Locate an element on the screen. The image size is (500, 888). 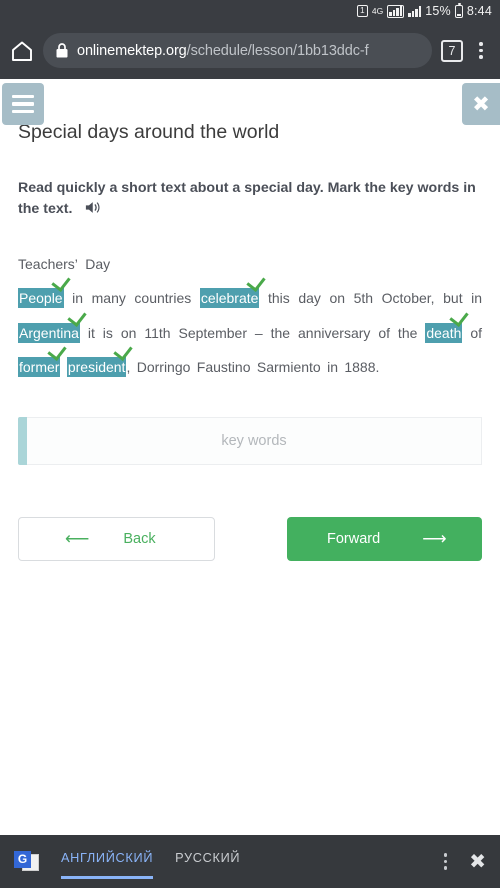
text-run-5: , Dorringo Faustino Sarmiento in 1888. is located at coordinates (253, 367).